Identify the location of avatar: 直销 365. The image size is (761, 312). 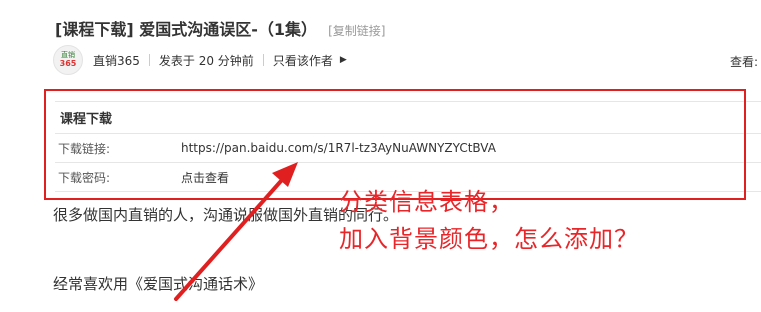
(68, 60).